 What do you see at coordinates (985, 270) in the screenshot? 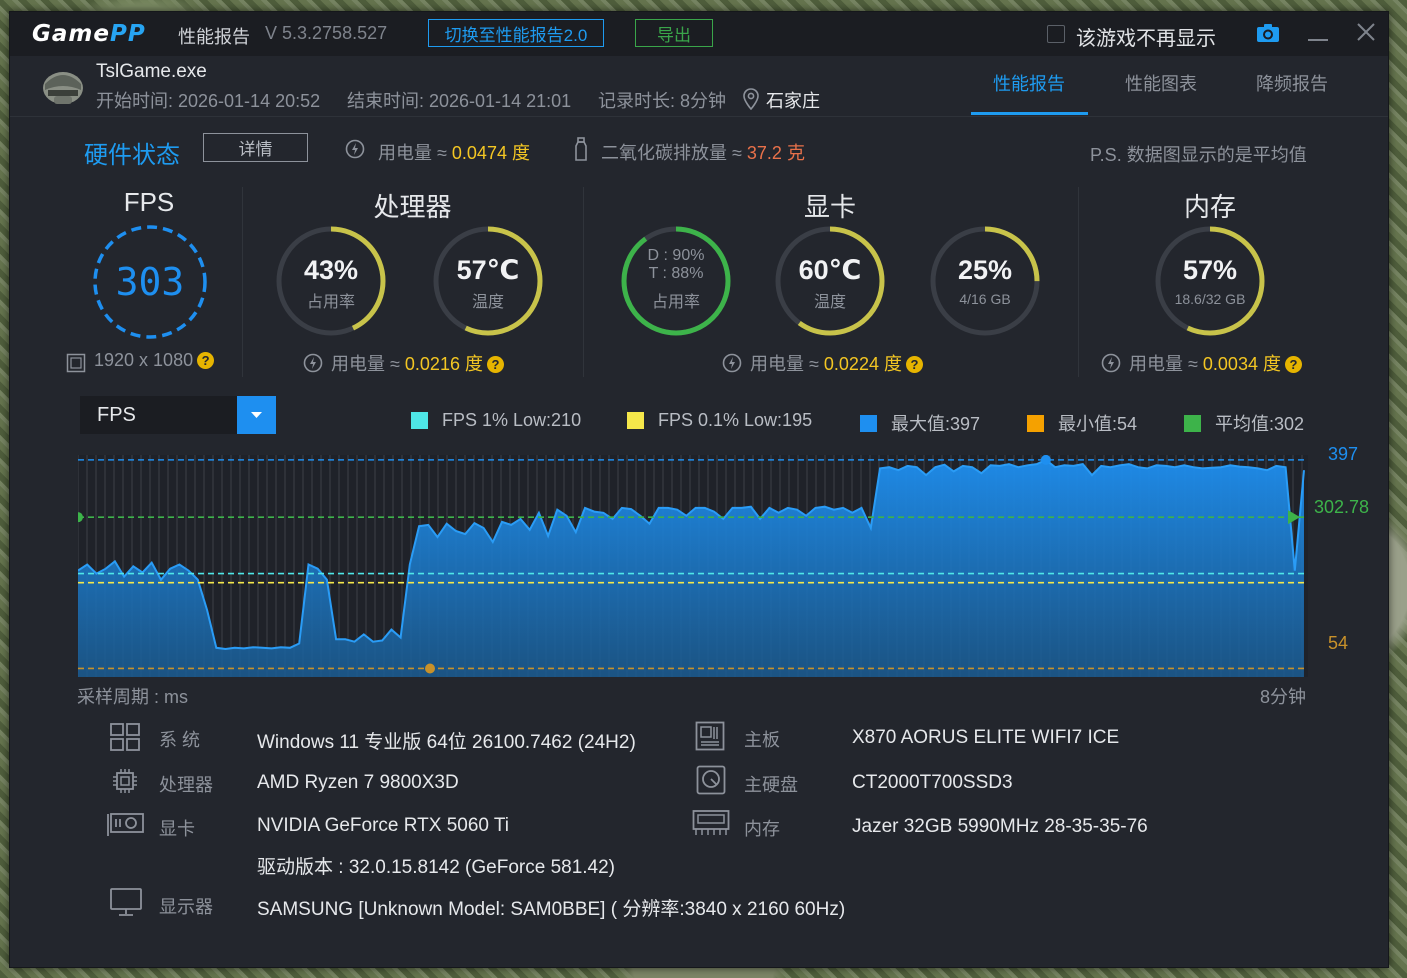
I see `gpu-vram-value: 25%` at bounding box center [985, 270].